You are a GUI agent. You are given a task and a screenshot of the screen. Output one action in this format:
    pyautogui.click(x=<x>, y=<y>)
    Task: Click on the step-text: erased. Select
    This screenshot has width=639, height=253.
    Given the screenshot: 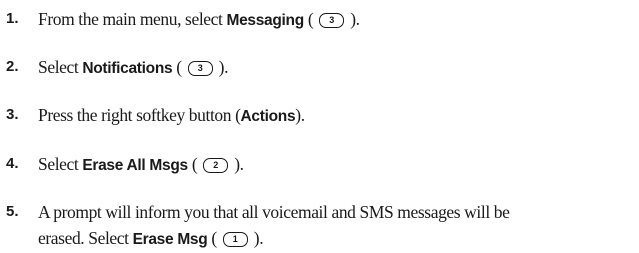 What is the action you would take?
    pyautogui.click(x=85, y=238)
    